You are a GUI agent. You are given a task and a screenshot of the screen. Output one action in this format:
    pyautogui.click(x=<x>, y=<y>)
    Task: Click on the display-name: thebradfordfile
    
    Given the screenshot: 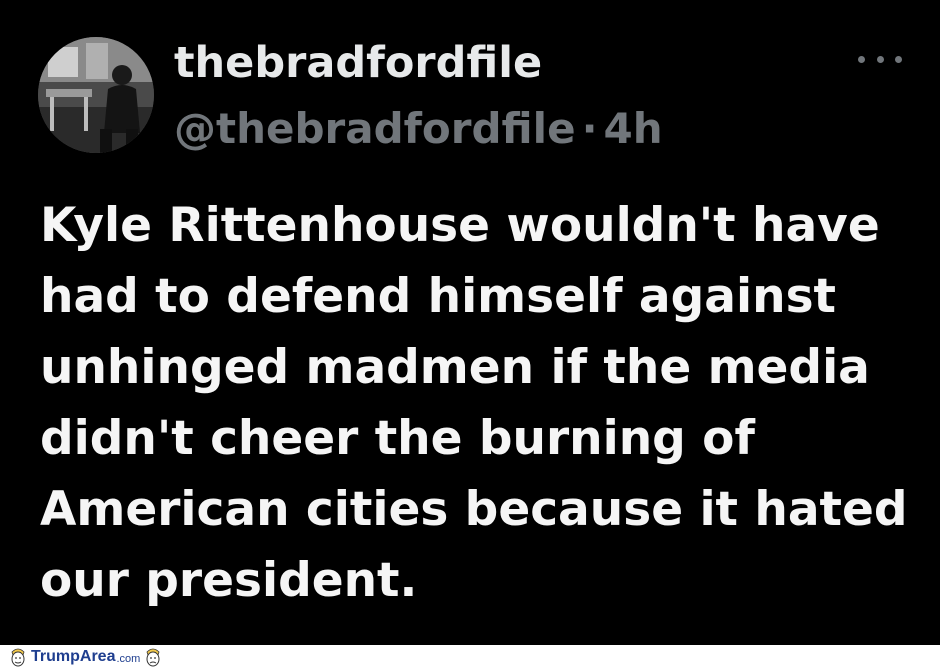 What is the action you would take?
    pyautogui.click(x=358, y=63)
    